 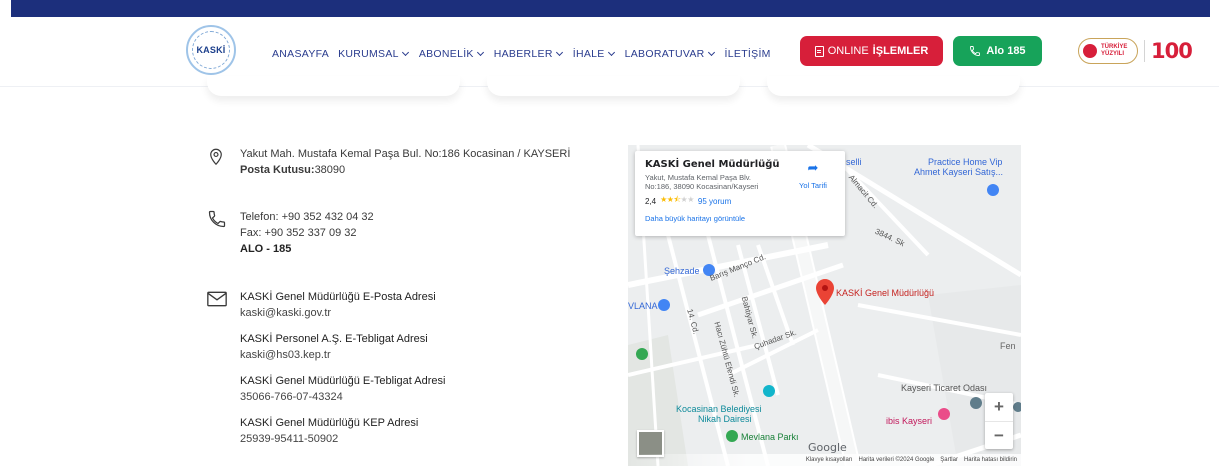 I want to click on map-label-fen: Fen, so click(x=1008, y=346).